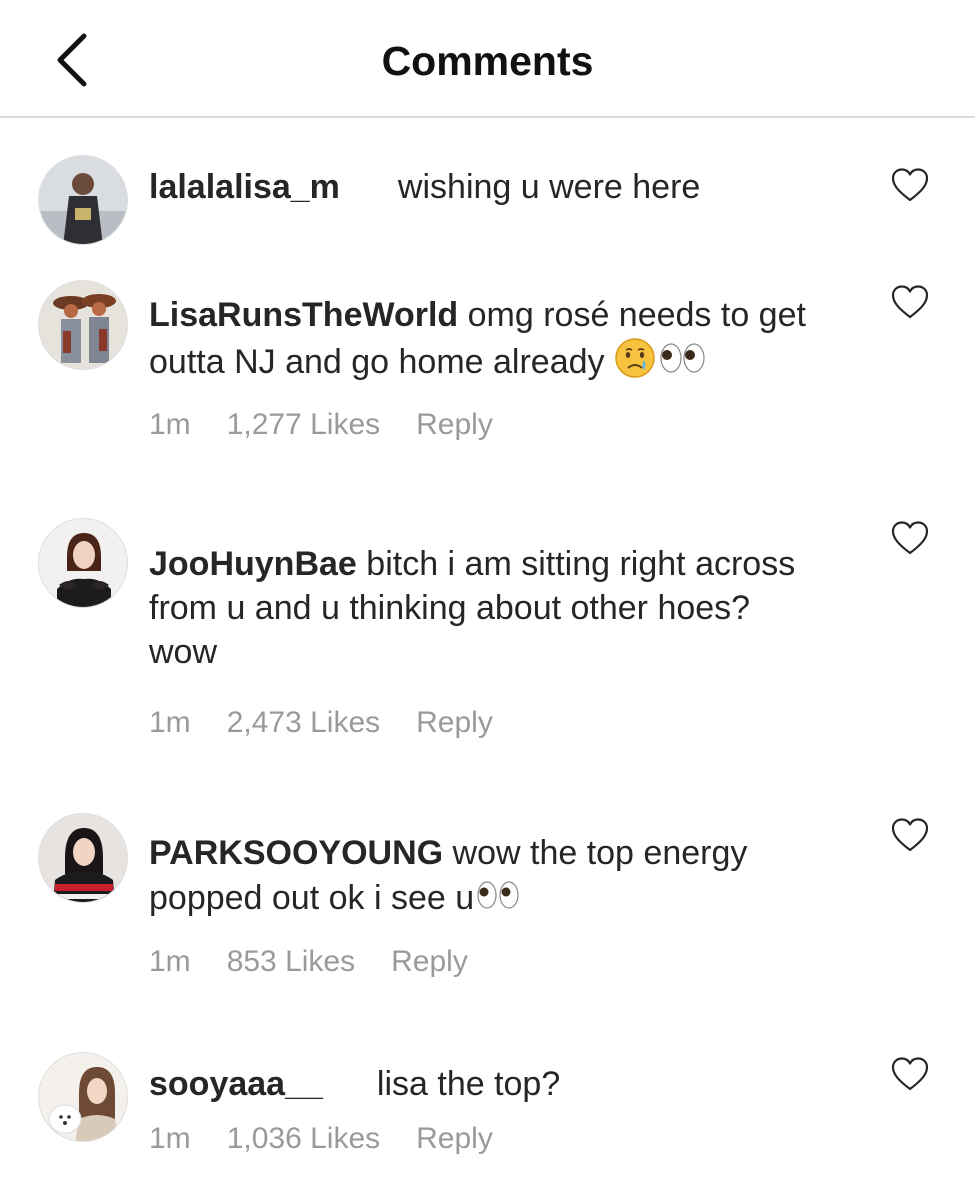  I want to click on comment-meta: 1m 853 Likes Reply, so click(326, 962).